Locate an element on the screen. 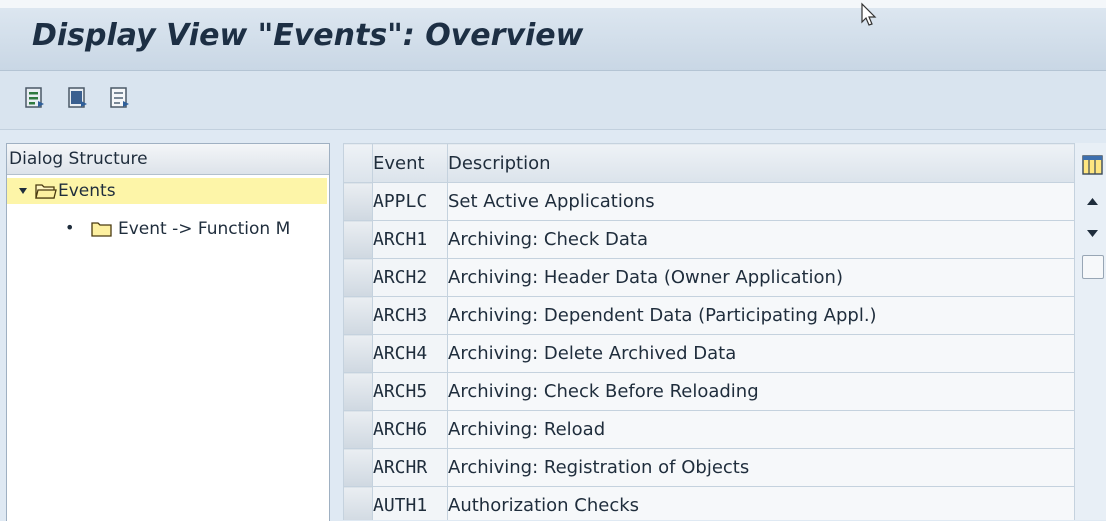 The height and width of the screenshot is (521, 1106). table-header-row: Event Description is located at coordinates (709, 163).